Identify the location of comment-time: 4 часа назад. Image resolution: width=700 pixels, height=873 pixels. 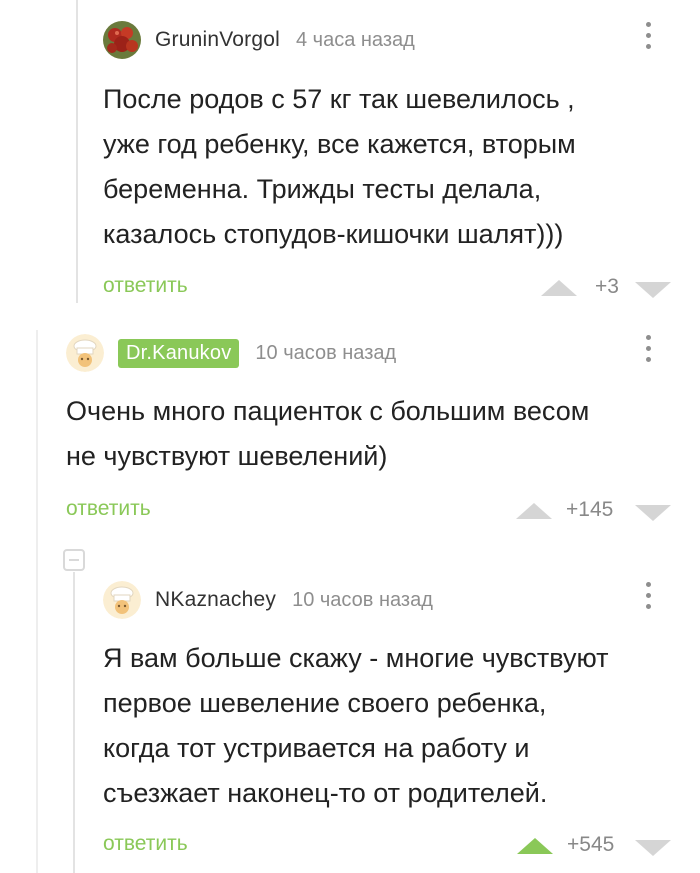
(355, 39).